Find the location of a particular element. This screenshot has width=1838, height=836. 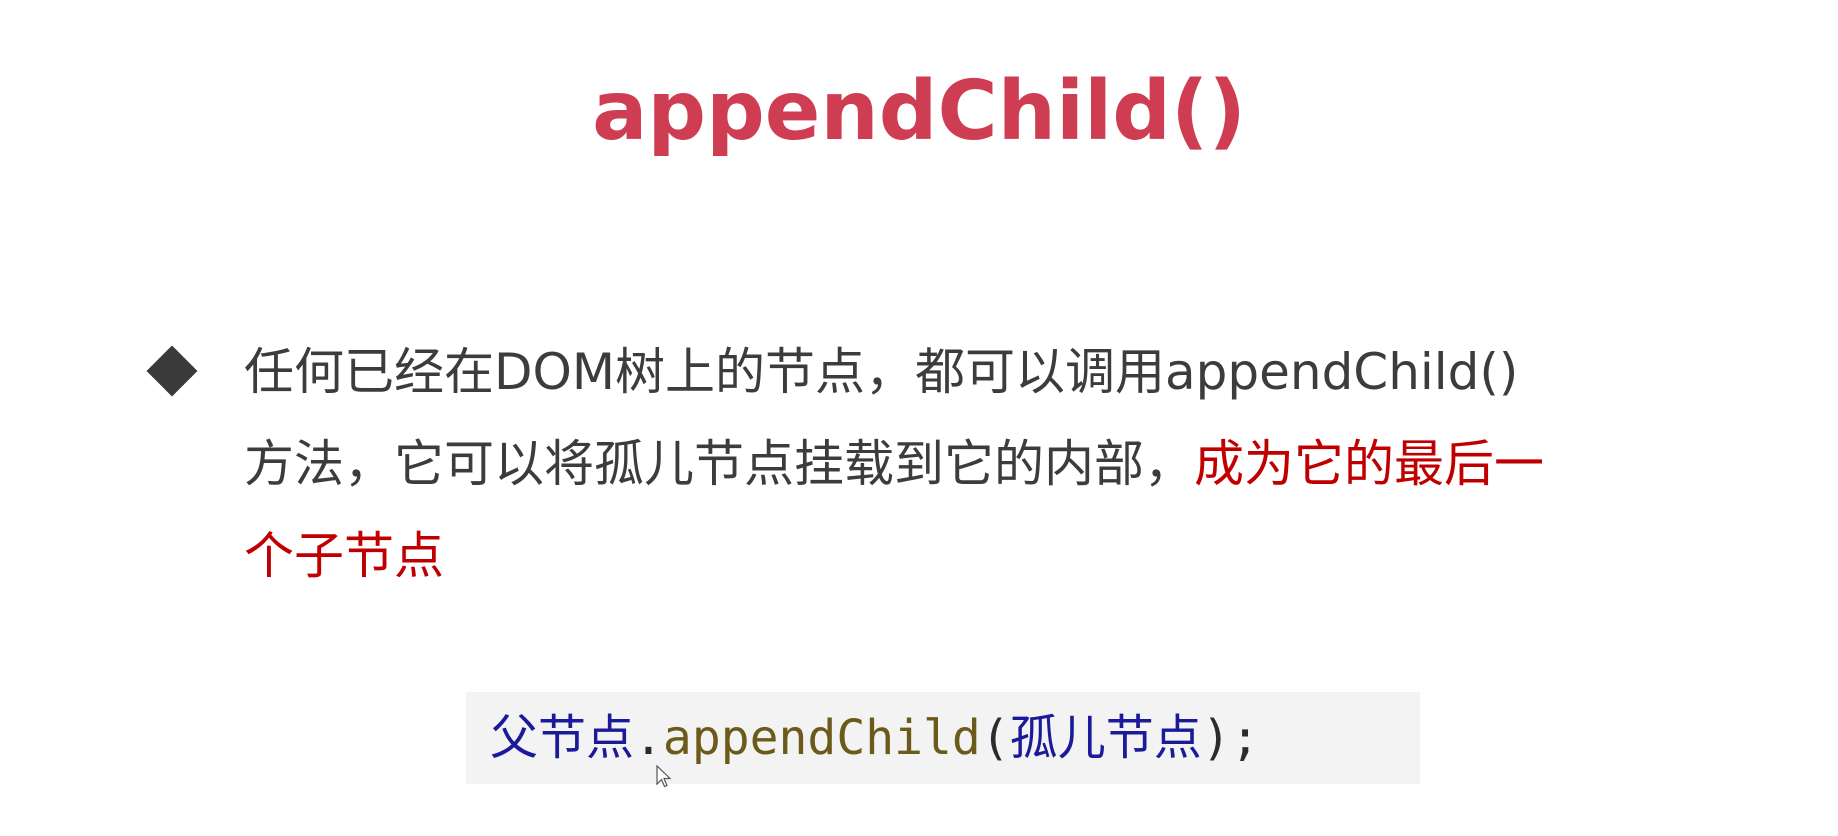

bullet-line-1: 任何已经在DOM树上的节点，都可以调用appendChild() is located at coordinates (881, 372).